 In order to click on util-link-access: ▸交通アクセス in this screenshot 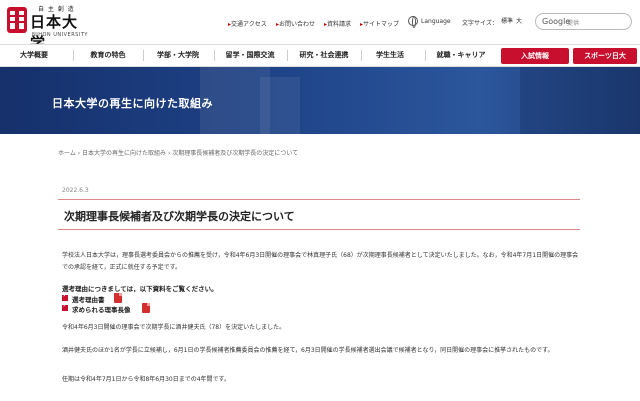, I will do `click(247, 23)`.